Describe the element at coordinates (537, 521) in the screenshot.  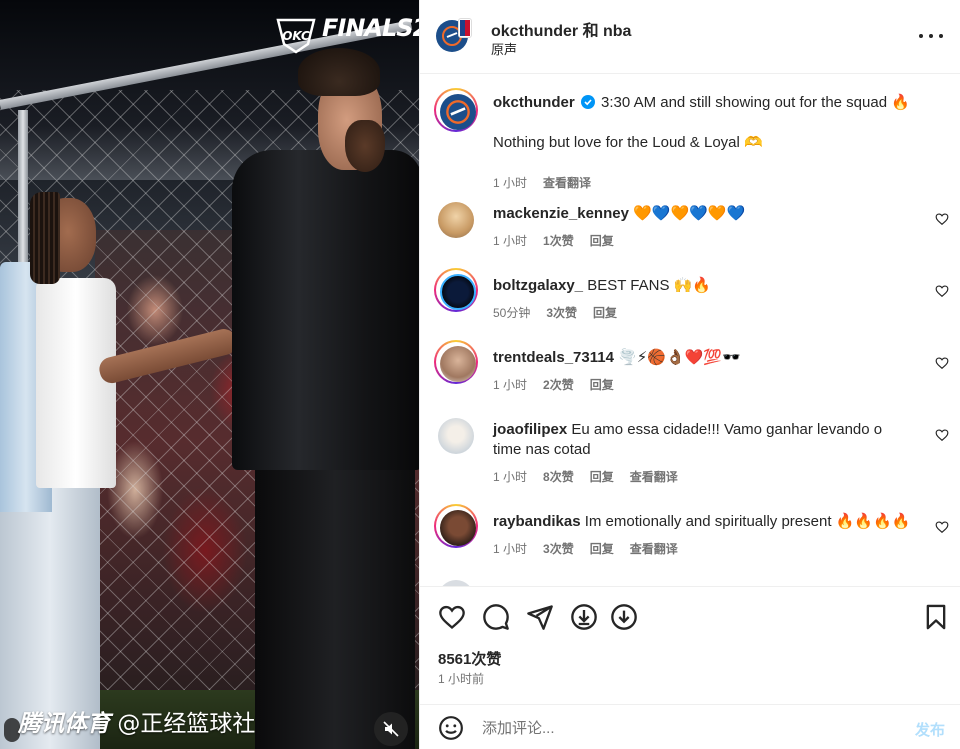
I see `comment-username: raybandikas` at that location.